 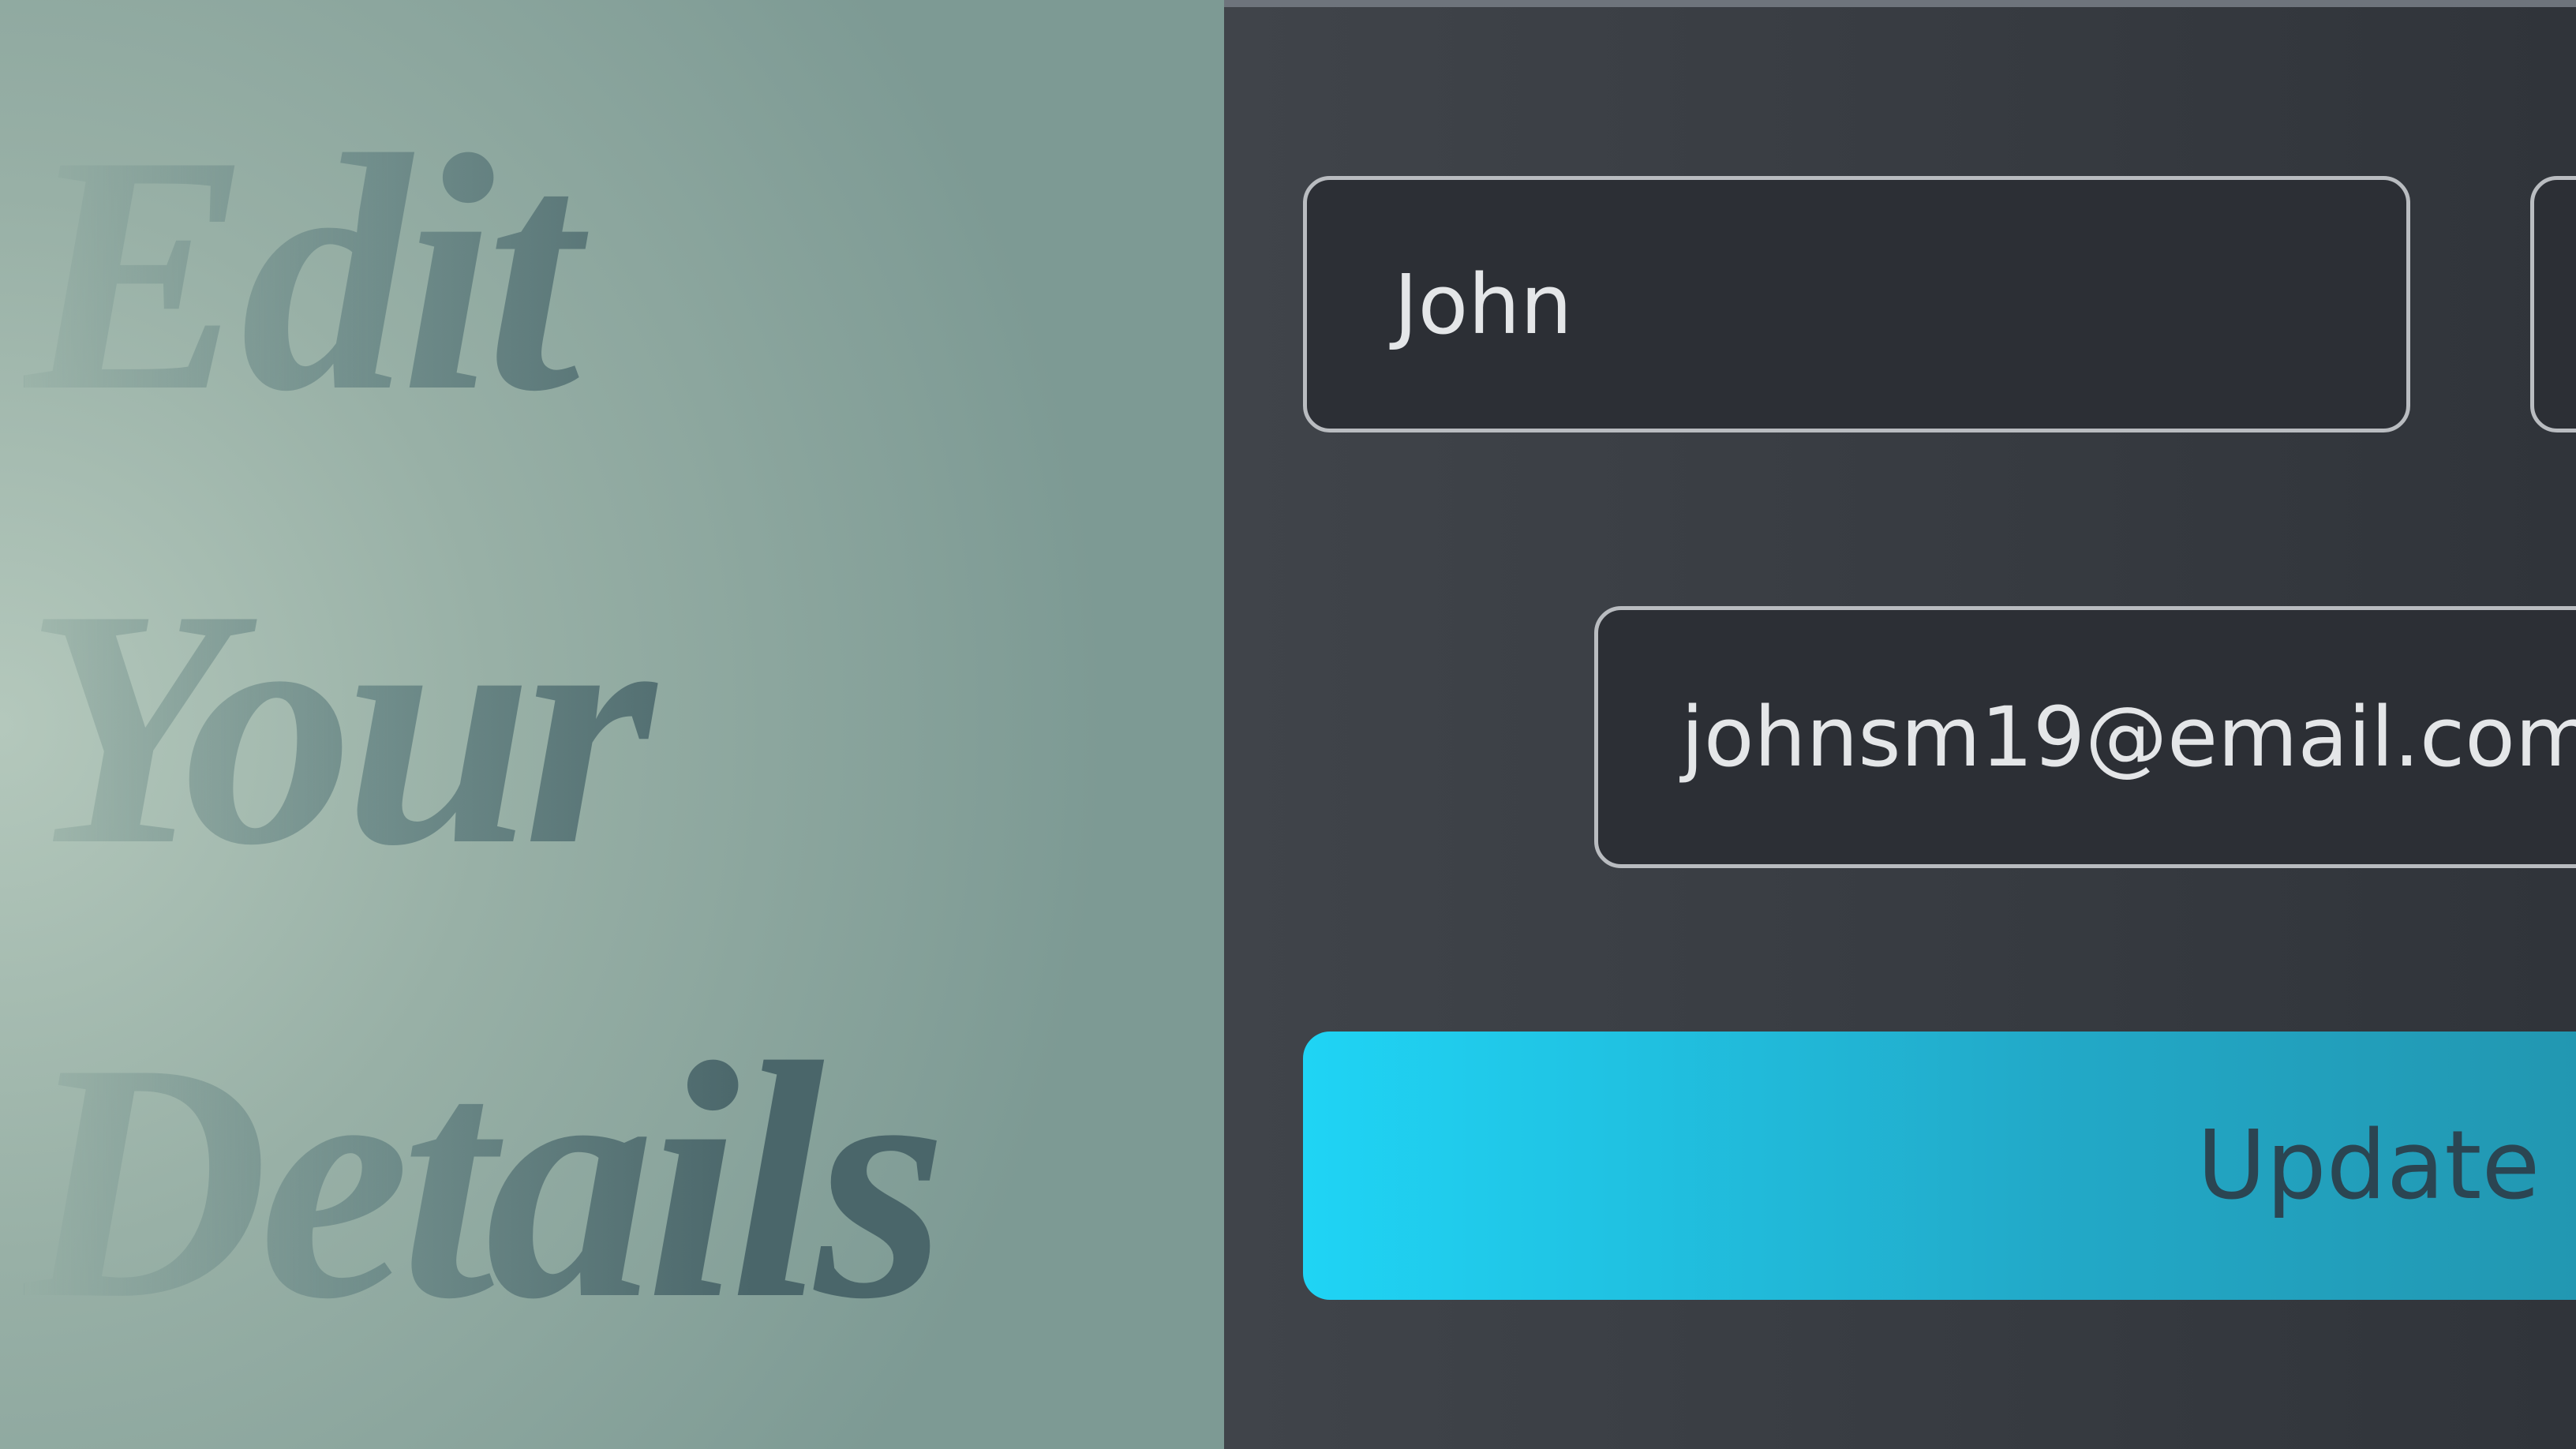 I want to click on title-line-edit: Edit, so click(x=297, y=274).